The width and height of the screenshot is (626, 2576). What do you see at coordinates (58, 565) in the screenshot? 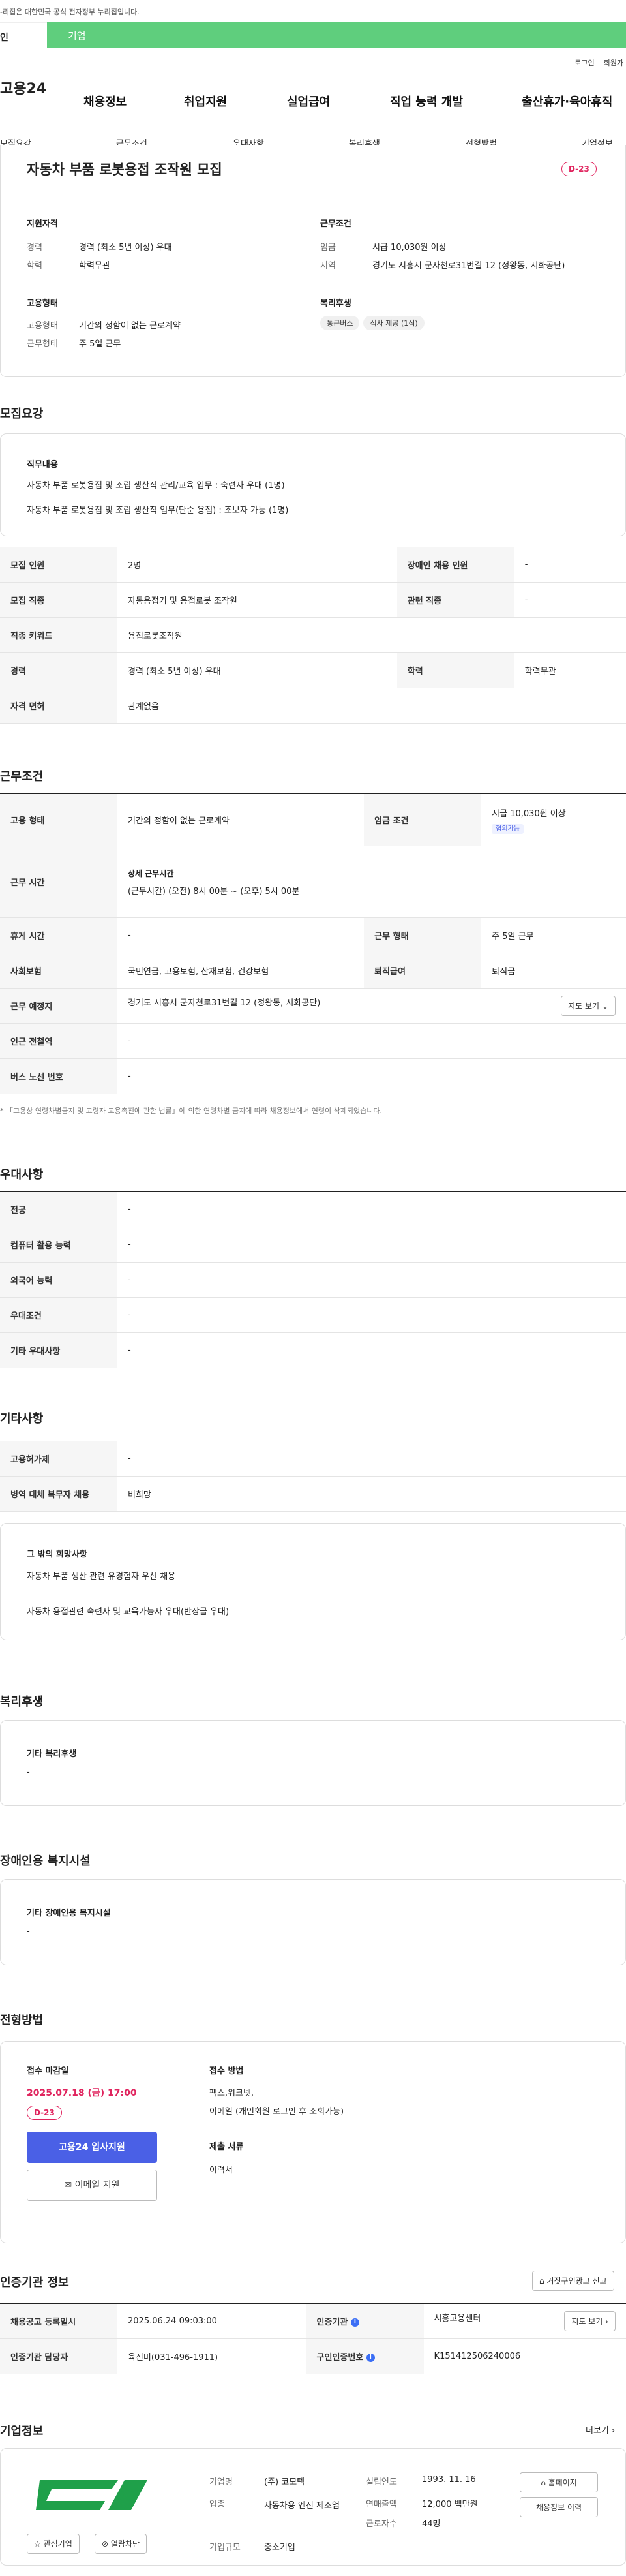
I see `cell-label: 모집 인원` at bounding box center [58, 565].